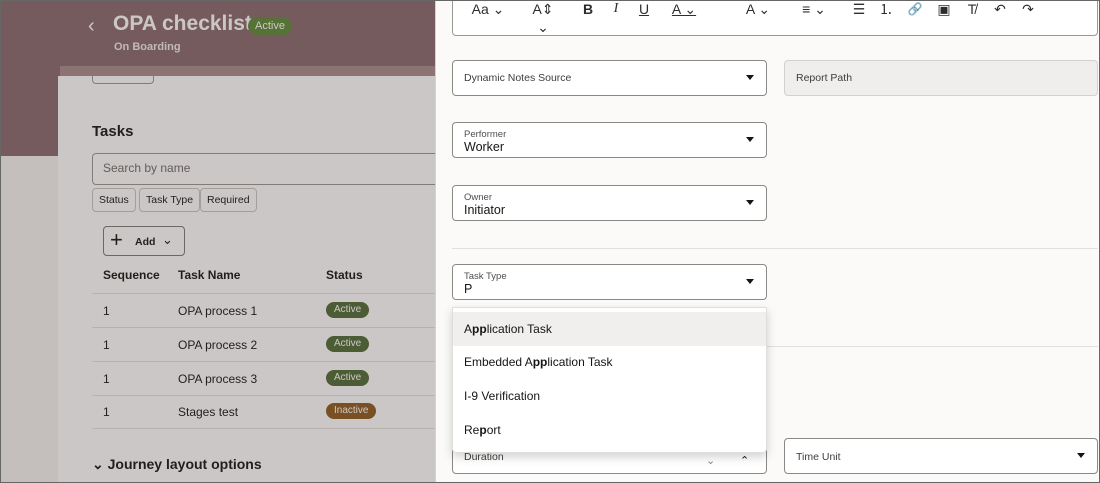  I want to click on task-type-combobox: Task Type P, so click(609, 282).